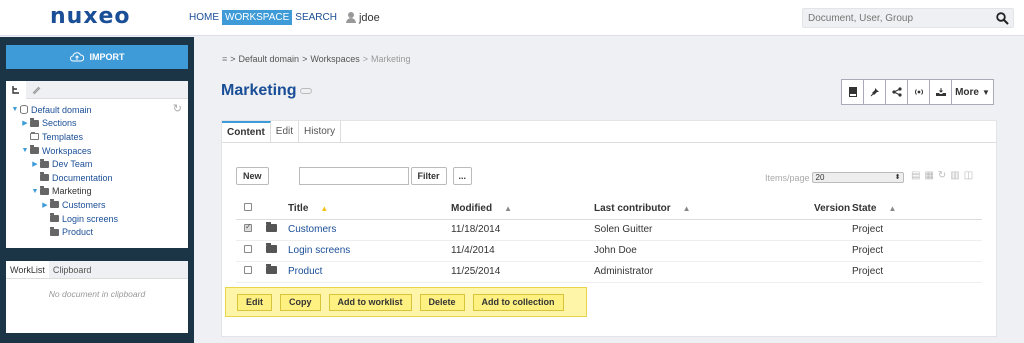 This screenshot has height=343, width=1024. What do you see at coordinates (254, 302) in the screenshot?
I see `edit-selection-button: Edit` at bounding box center [254, 302].